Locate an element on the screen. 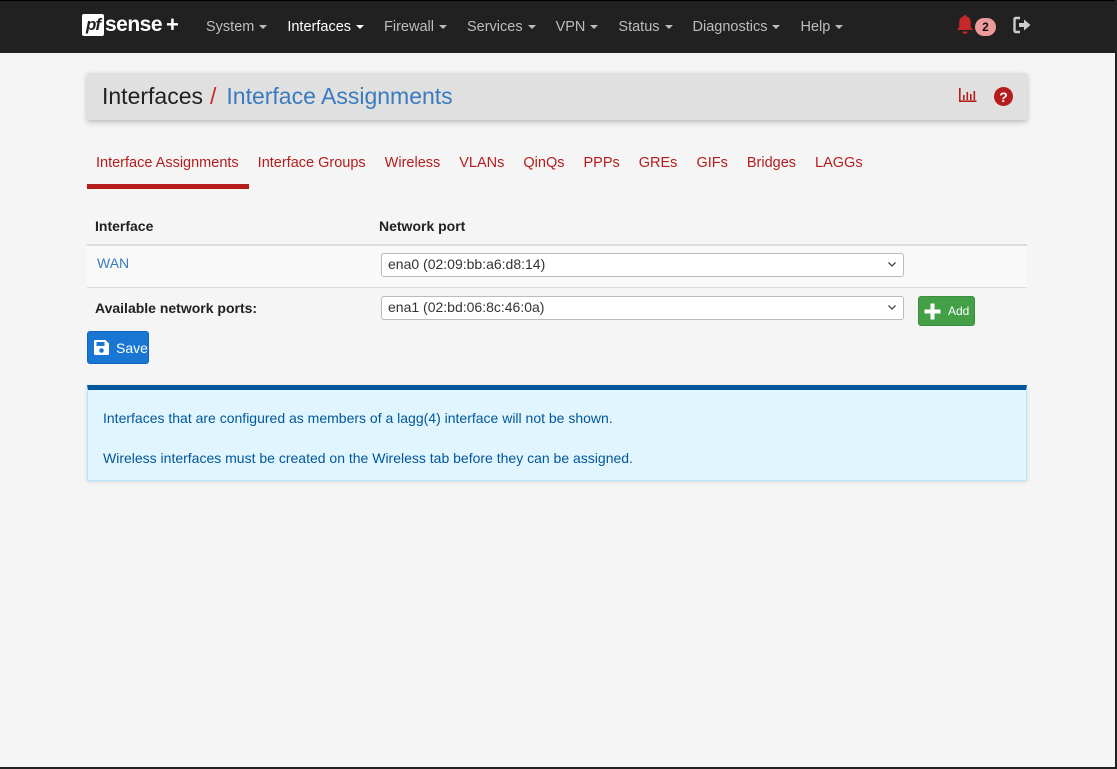 The width and height of the screenshot is (1117, 769). help-icon: ? is located at coordinates (1003, 96).